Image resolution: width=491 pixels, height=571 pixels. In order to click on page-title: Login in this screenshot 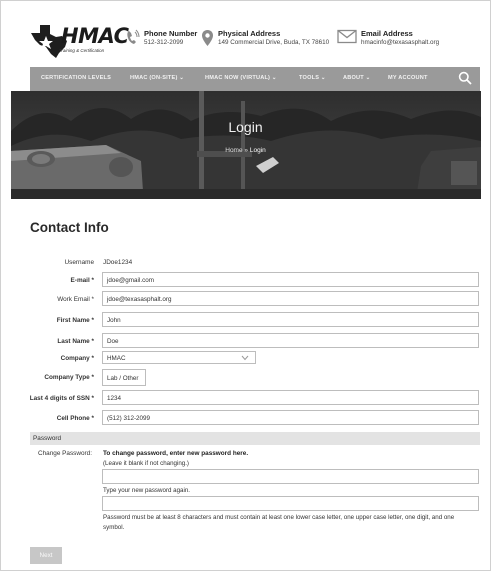, I will do `click(245, 127)`.